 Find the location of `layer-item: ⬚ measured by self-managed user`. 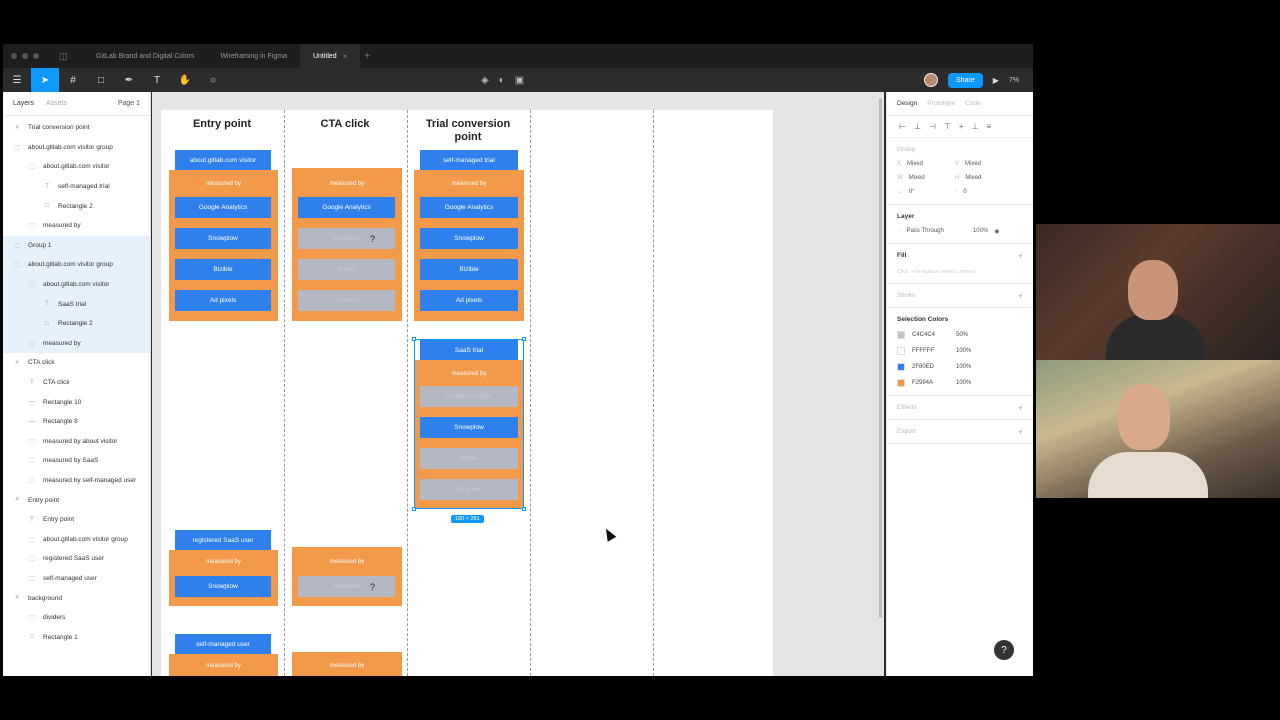

layer-item: ⬚ measured by self-managed user is located at coordinates (76, 481).